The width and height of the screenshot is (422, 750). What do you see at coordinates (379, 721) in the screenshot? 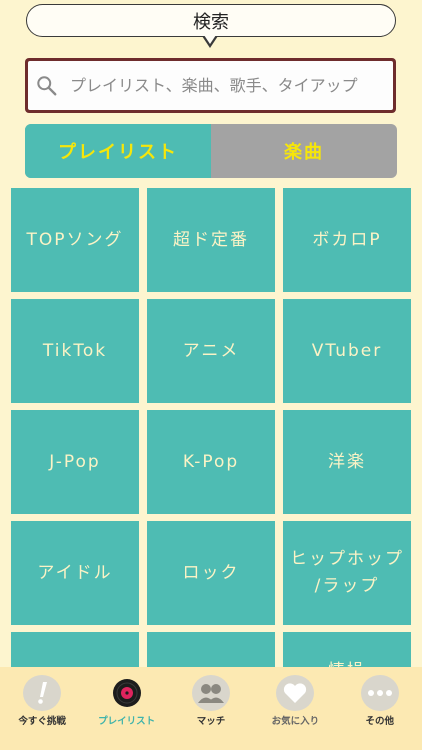
I see `tab-more-label: その他` at bounding box center [379, 721].